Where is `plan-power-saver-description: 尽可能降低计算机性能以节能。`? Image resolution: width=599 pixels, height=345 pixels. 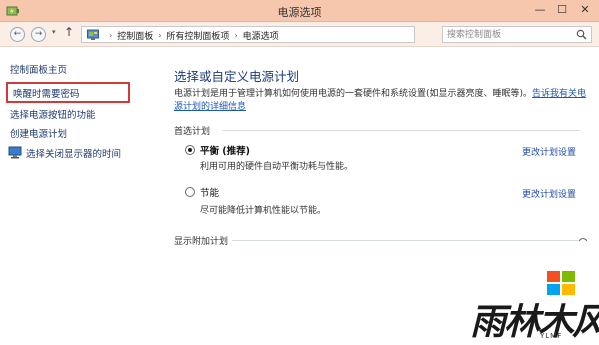
plan-power-saver-description: 尽可能降低计算机性能以节能。 is located at coordinates (263, 211).